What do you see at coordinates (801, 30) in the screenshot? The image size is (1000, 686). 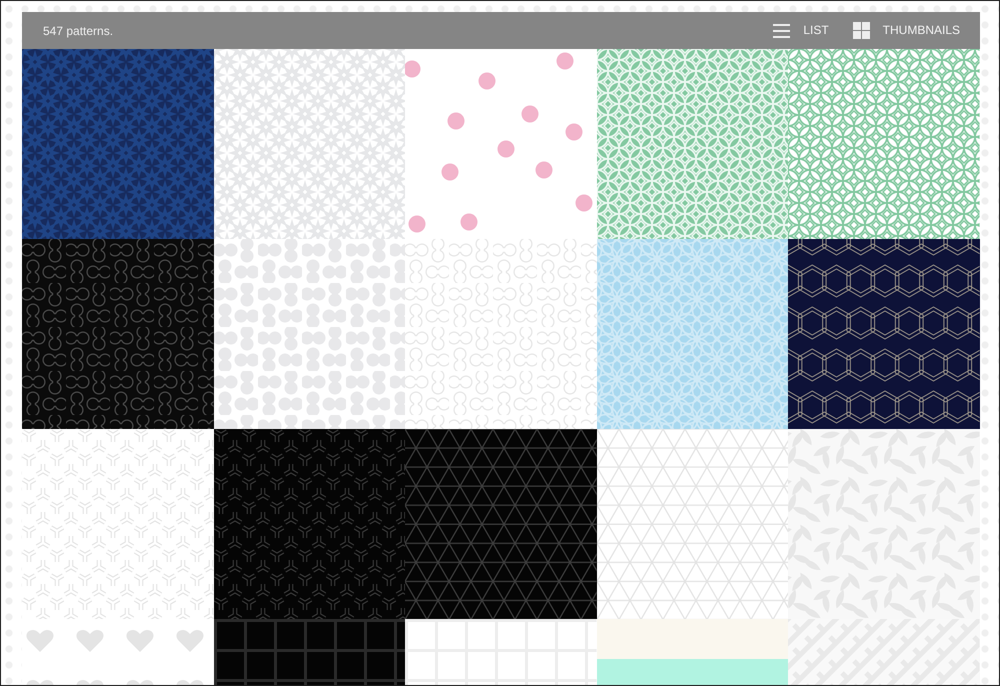 I see `list-view-button: LIST` at bounding box center [801, 30].